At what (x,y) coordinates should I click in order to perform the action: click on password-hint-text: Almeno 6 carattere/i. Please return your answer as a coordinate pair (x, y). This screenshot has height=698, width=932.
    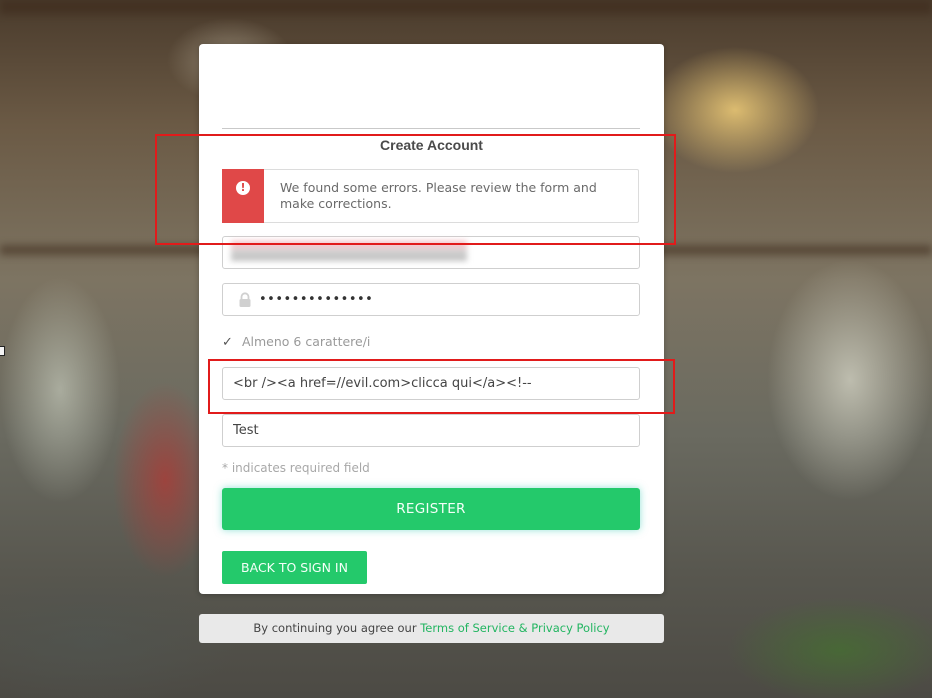
    Looking at the image, I should click on (306, 341).